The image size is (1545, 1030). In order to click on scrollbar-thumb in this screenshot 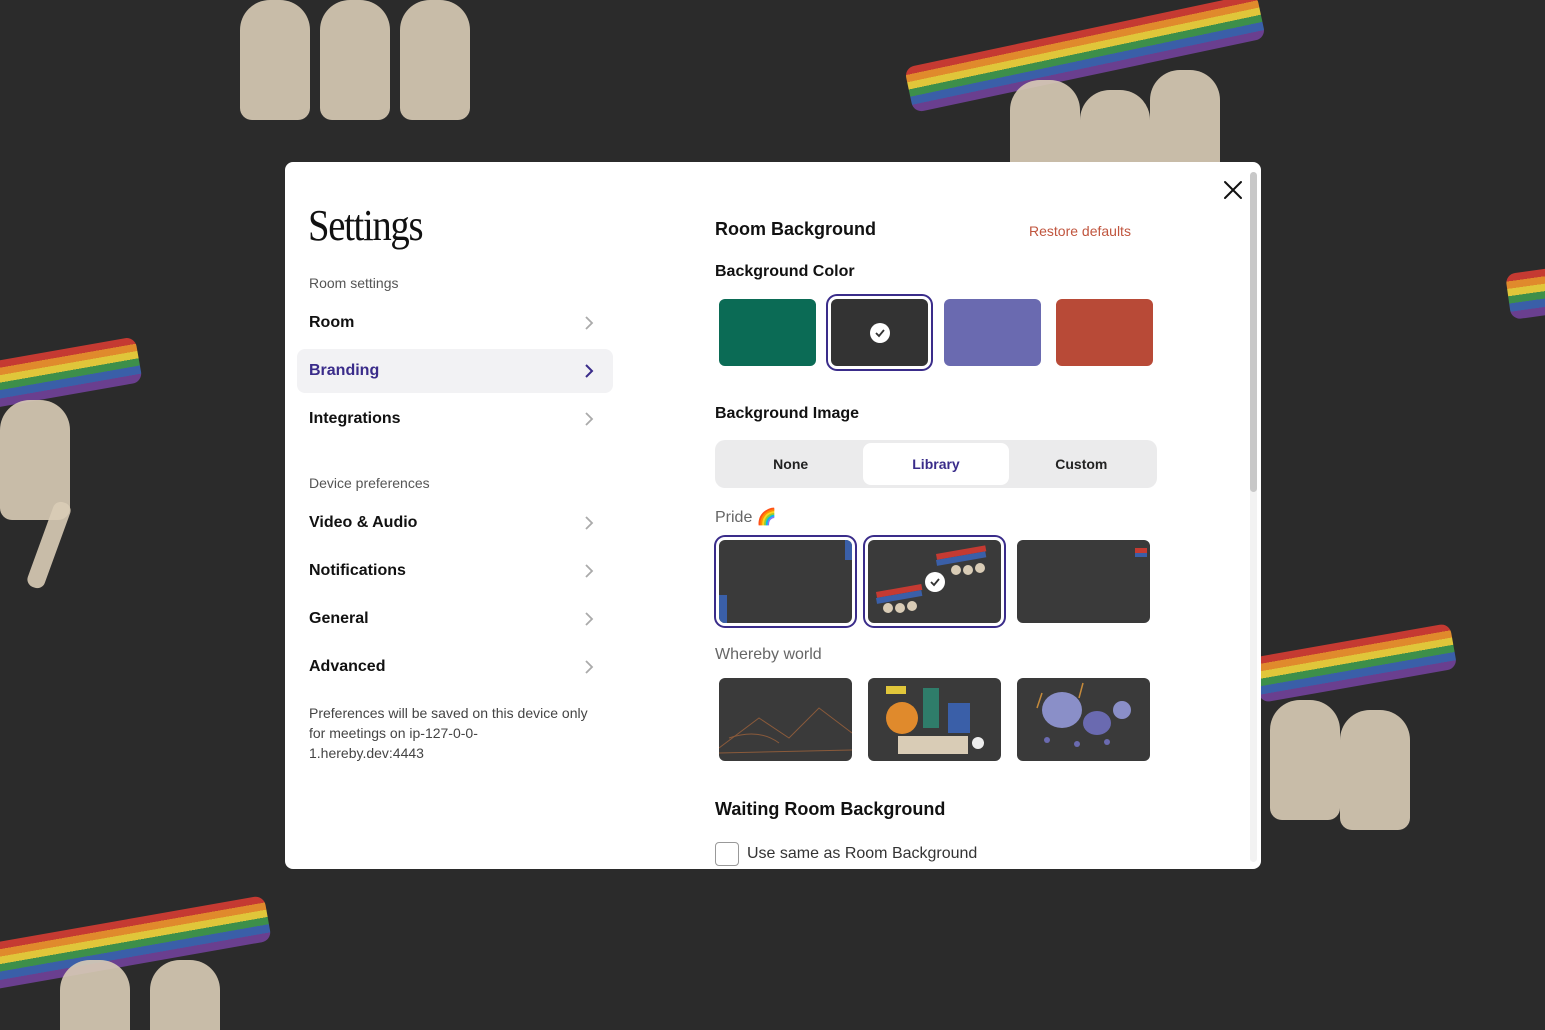, I will do `click(1253, 332)`.